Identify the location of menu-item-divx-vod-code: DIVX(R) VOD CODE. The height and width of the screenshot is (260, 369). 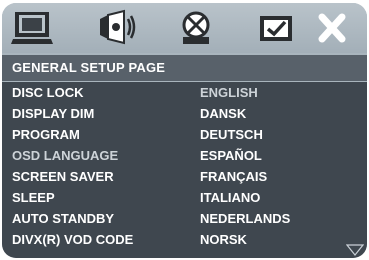
(72, 239).